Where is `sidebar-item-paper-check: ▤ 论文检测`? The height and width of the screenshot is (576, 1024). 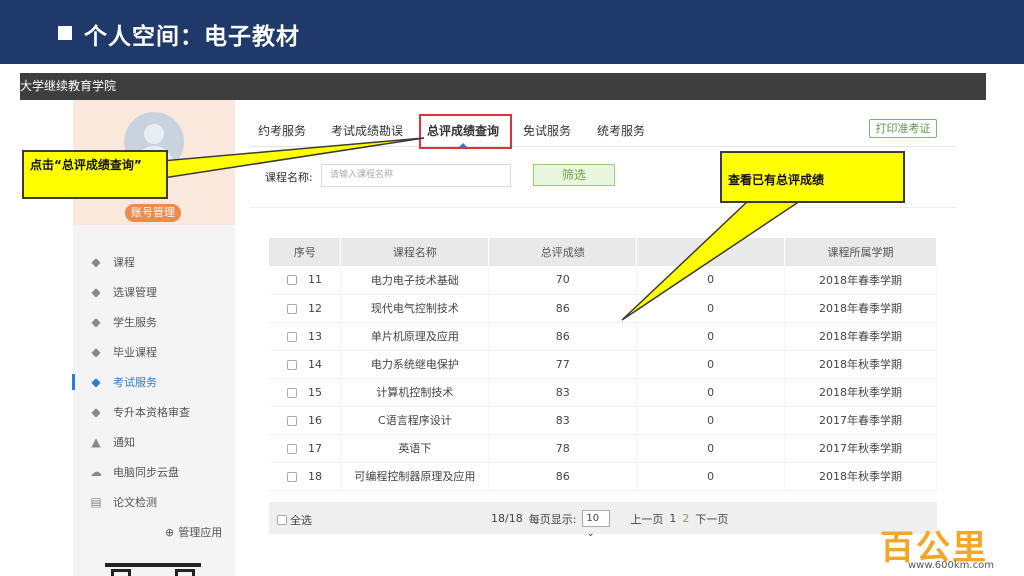
sidebar-item-paper-check: ▤ 论文检测 is located at coordinates (154, 502).